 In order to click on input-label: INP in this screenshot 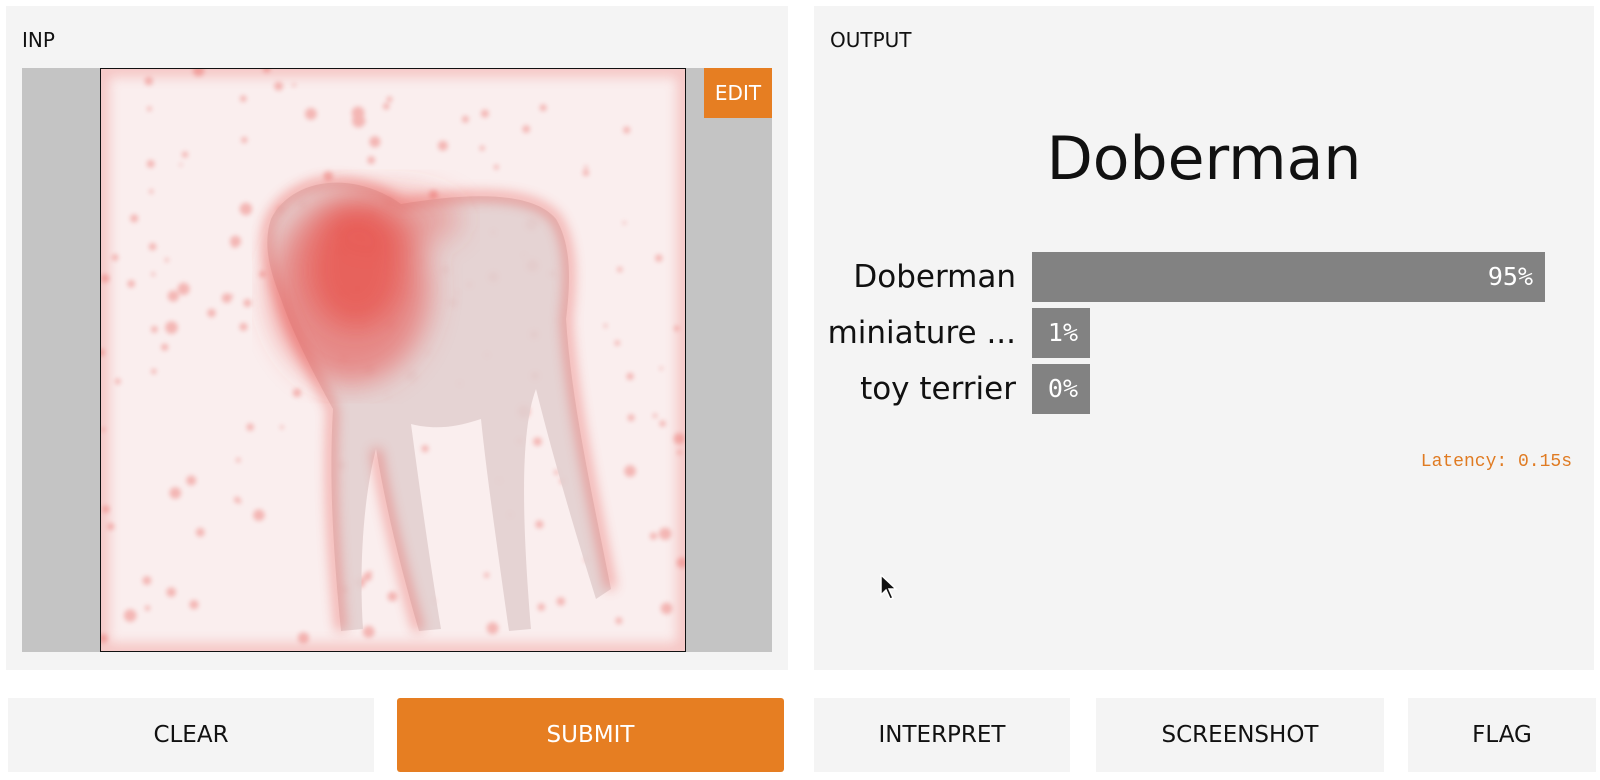, I will do `click(38, 40)`.